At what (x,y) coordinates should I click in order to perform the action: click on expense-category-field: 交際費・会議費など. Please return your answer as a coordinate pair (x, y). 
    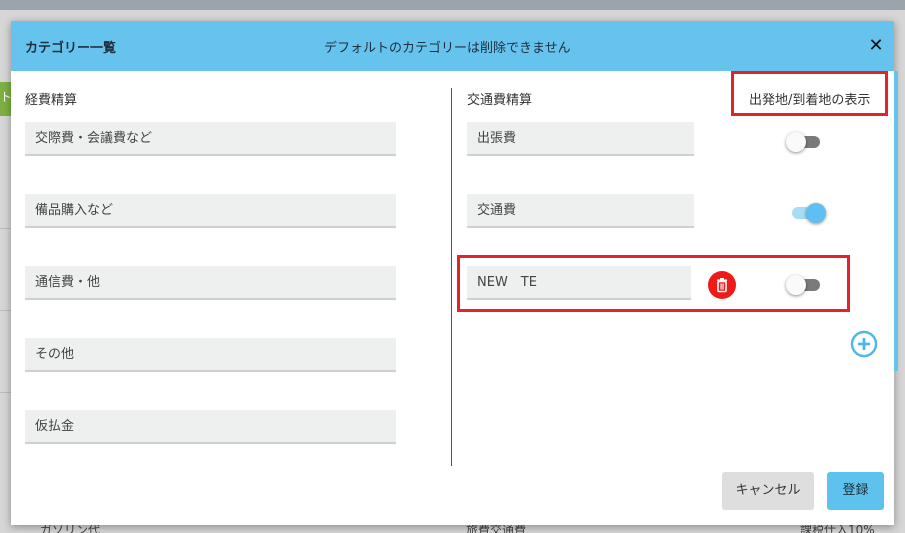
    Looking at the image, I should click on (210, 139).